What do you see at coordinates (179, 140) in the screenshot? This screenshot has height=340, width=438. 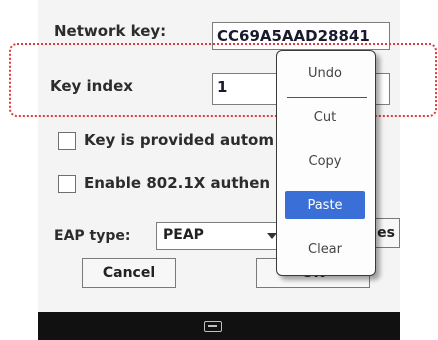 I see `auto-key-label: Key is provided autom` at bounding box center [179, 140].